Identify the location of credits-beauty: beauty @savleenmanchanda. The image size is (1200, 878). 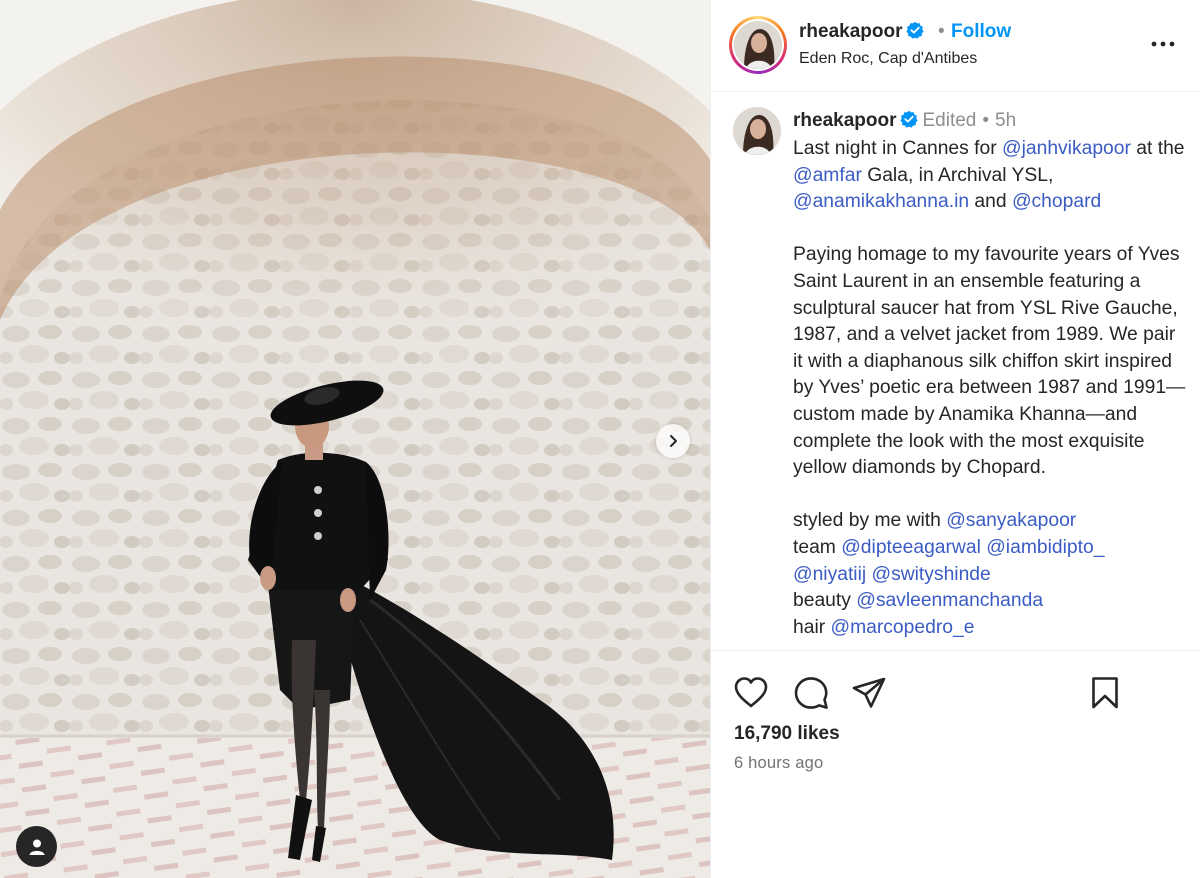
(990, 601).